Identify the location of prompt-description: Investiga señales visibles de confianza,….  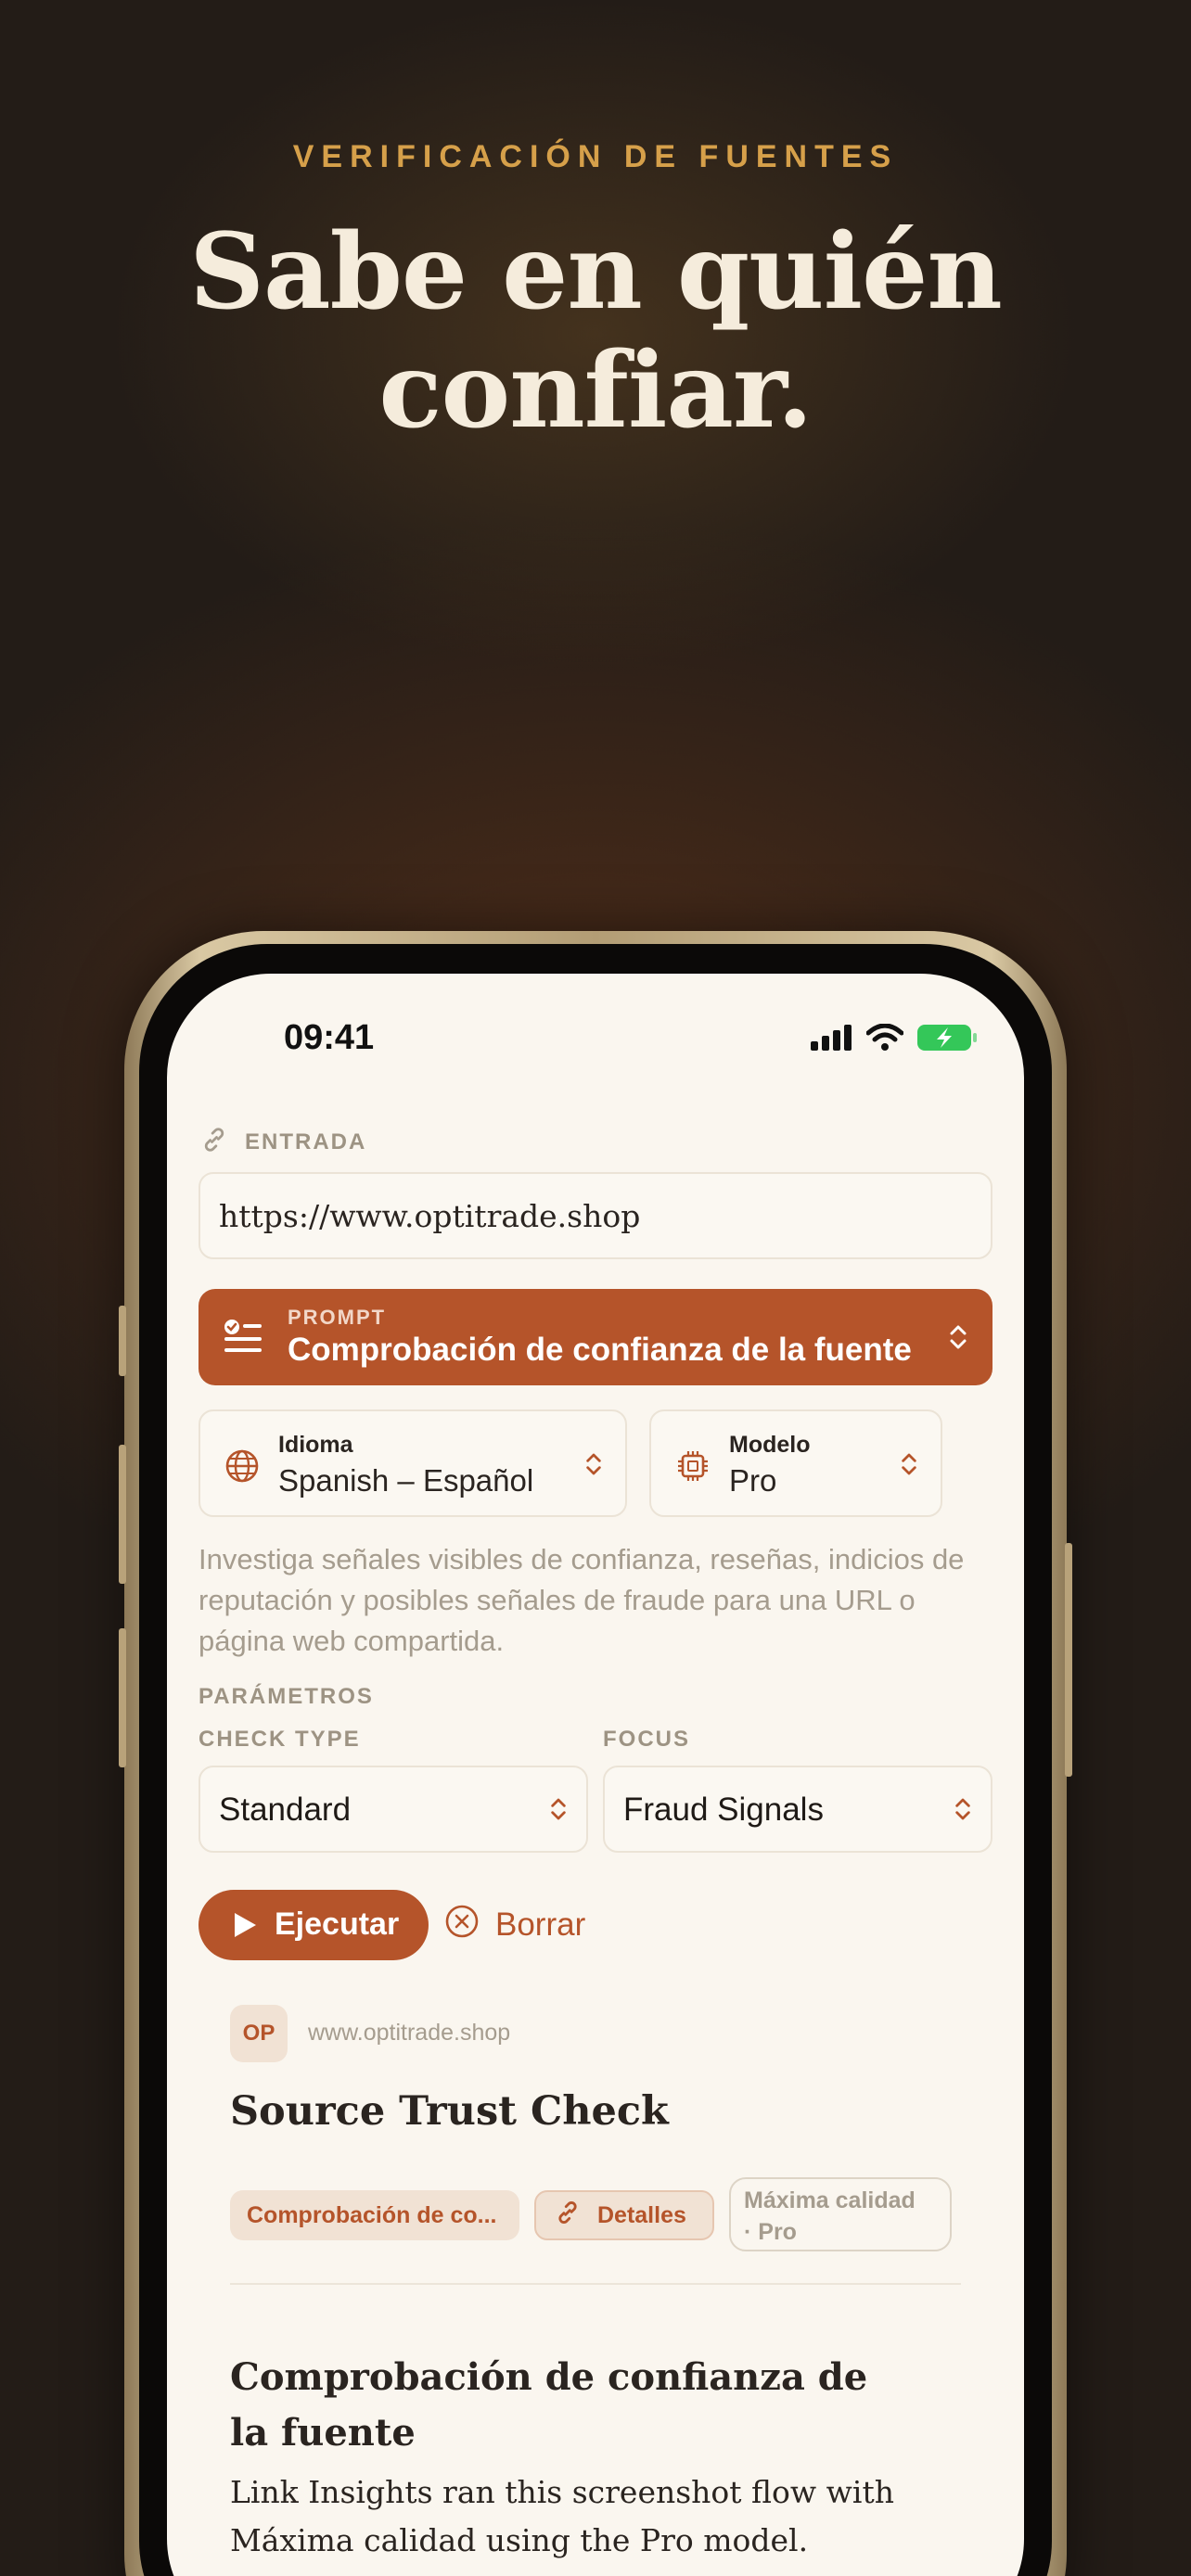
(581, 1600).